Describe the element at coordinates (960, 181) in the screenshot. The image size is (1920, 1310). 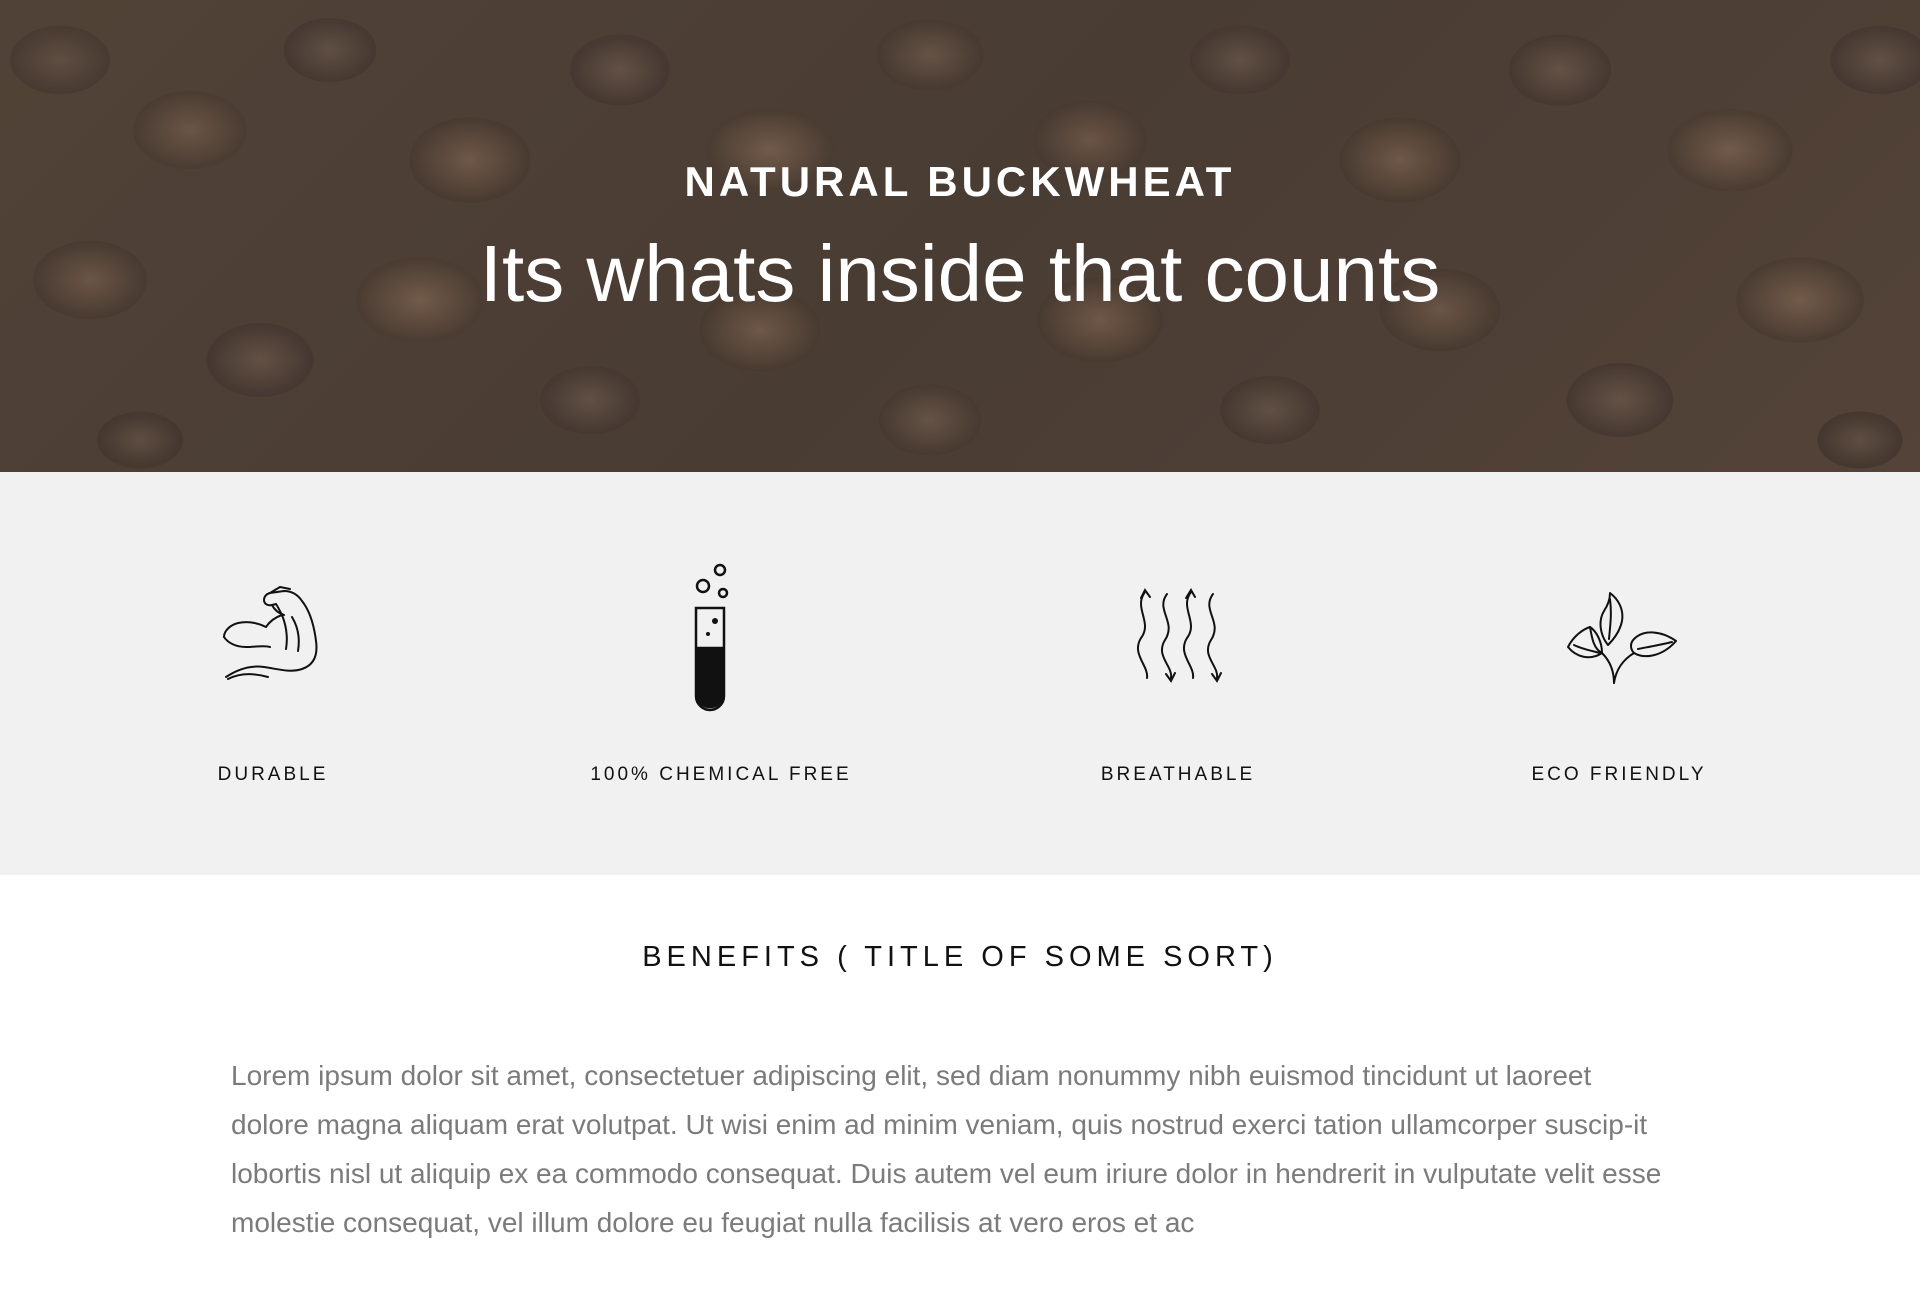
I see `hero-eyebrow: NATURAL BUCKWHEAT` at that location.